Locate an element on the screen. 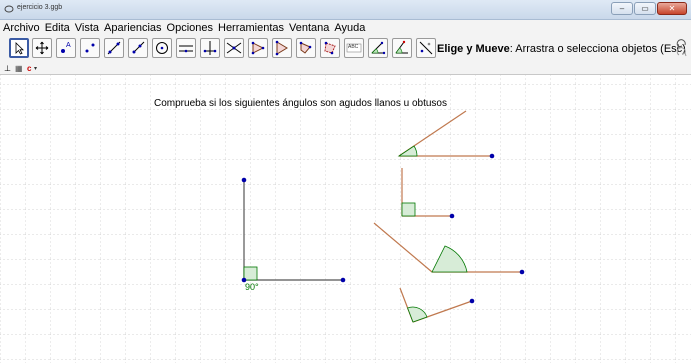 The image size is (691, 363). ray-icon is located at coordinates (138, 47).